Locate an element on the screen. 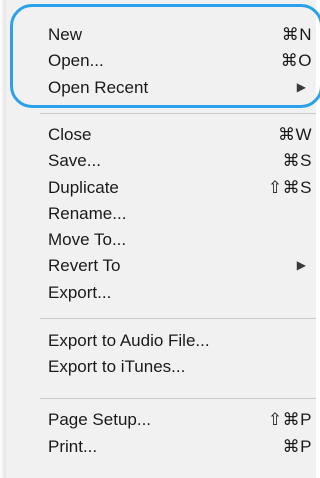 The width and height of the screenshot is (320, 478). menu-item-label: Close is located at coordinates (70, 134).